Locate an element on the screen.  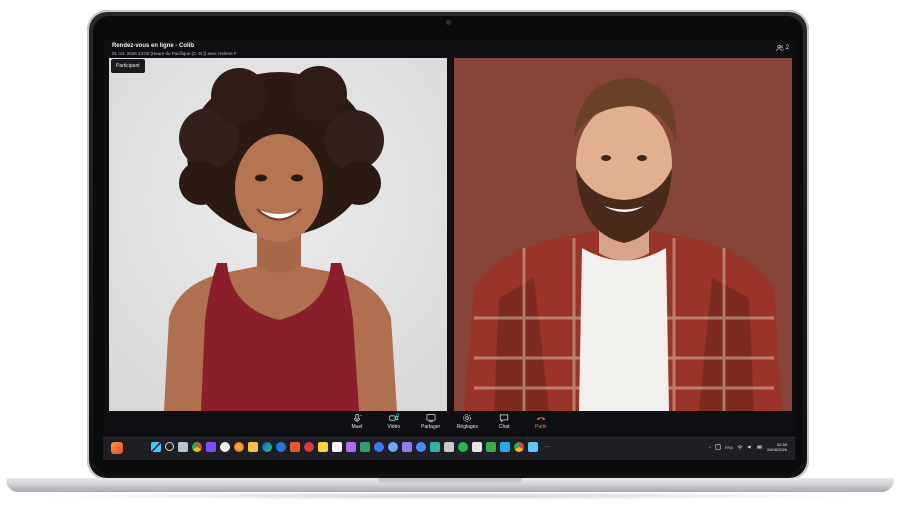
edge-icon is located at coordinates (267, 447).